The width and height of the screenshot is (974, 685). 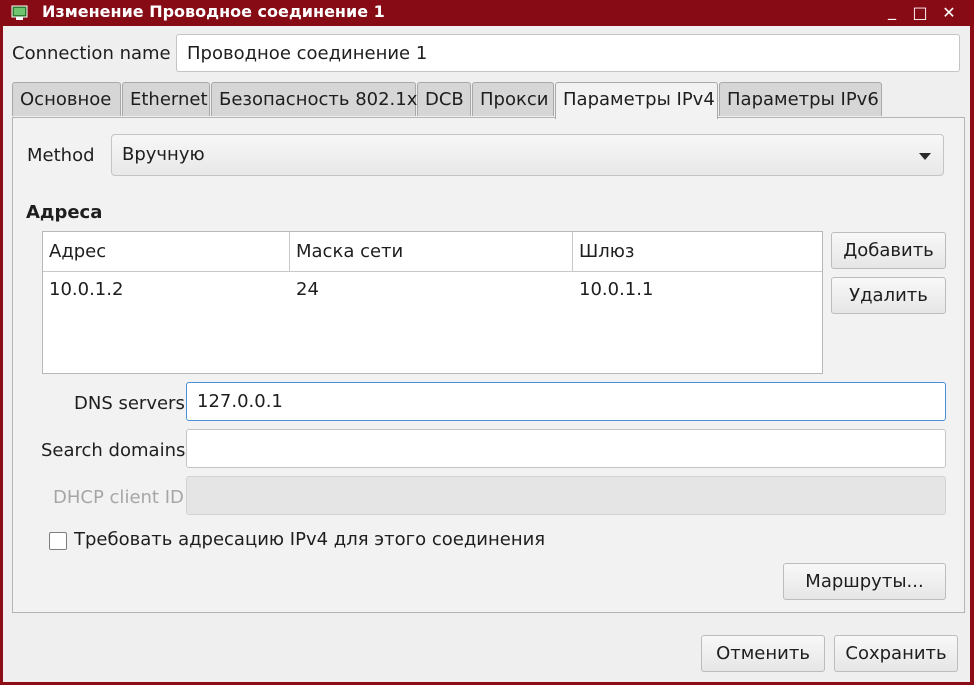 What do you see at coordinates (949, 13) in the screenshot?
I see `close-button: ✕` at bounding box center [949, 13].